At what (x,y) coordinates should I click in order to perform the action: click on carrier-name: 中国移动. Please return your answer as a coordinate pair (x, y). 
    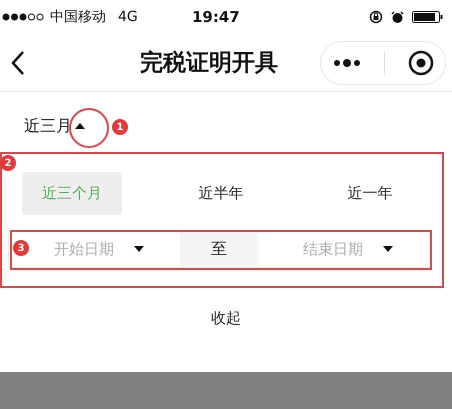
    Looking at the image, I should click on (78, 17).